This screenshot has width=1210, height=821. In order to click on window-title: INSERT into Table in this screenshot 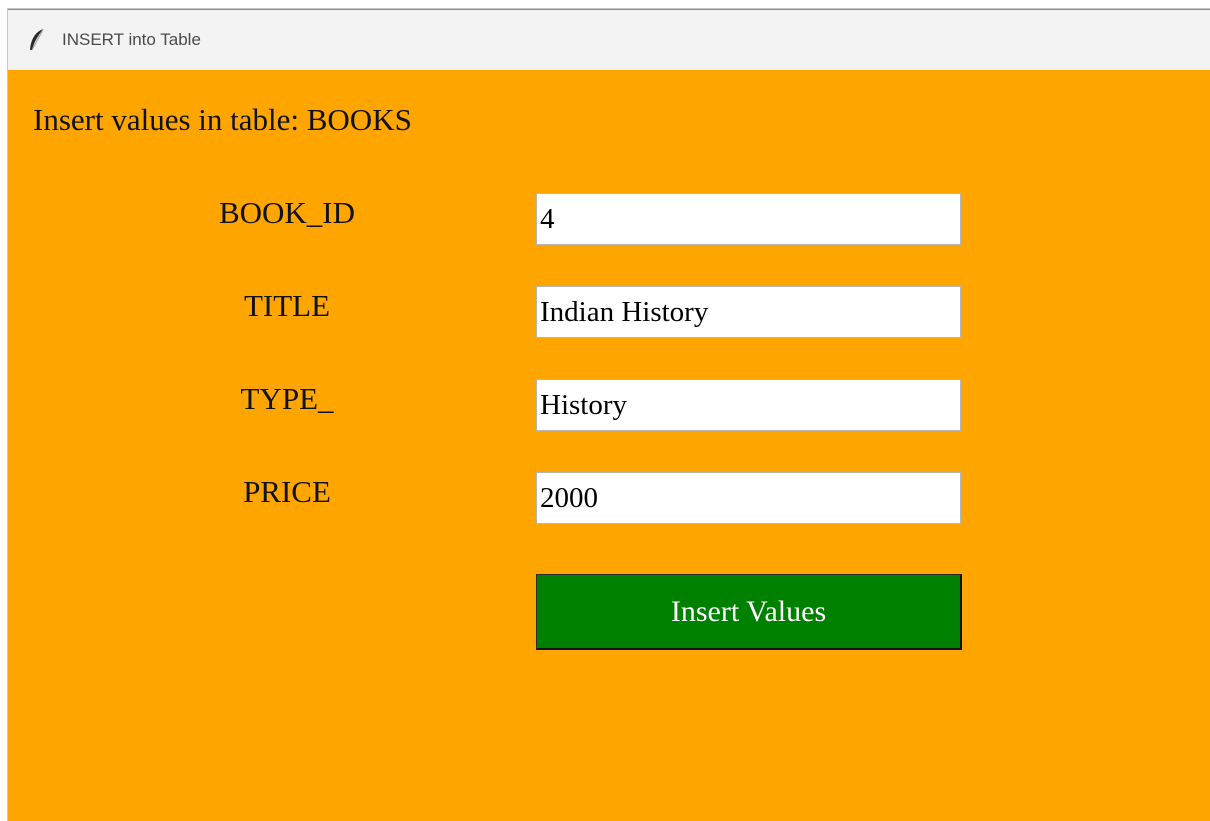, I will do `click(131, 39)`.